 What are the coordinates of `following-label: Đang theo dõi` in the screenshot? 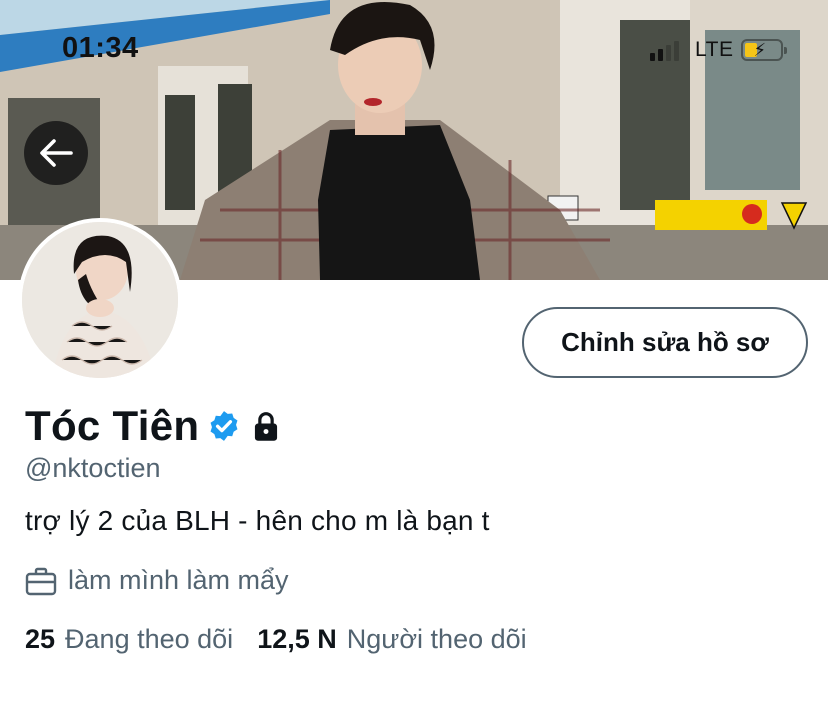 It's located at (149, 639).